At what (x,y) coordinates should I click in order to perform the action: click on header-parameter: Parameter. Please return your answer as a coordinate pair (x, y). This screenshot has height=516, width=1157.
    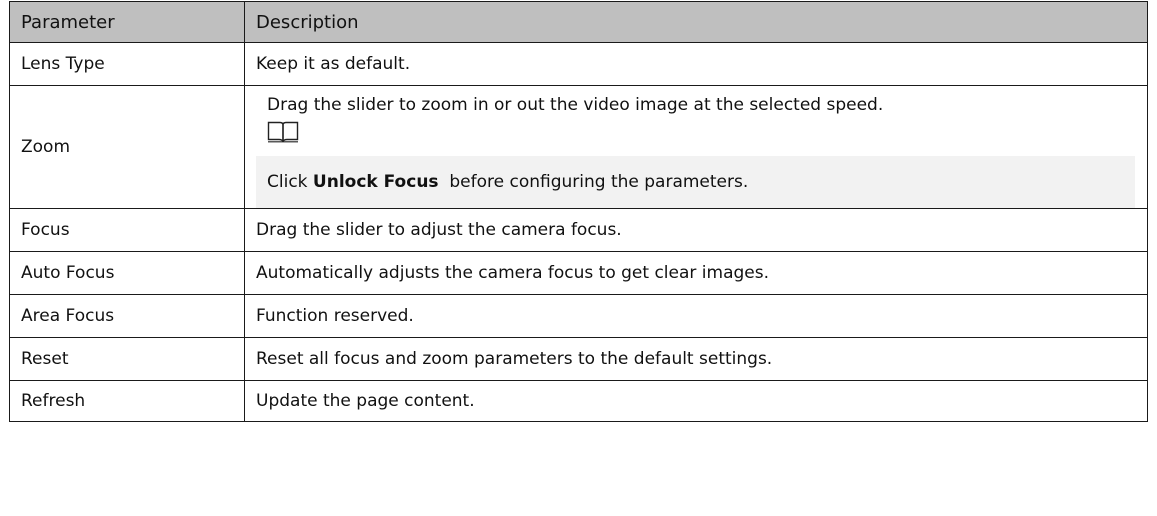
    Looking at the image, I should click on (127, 22).